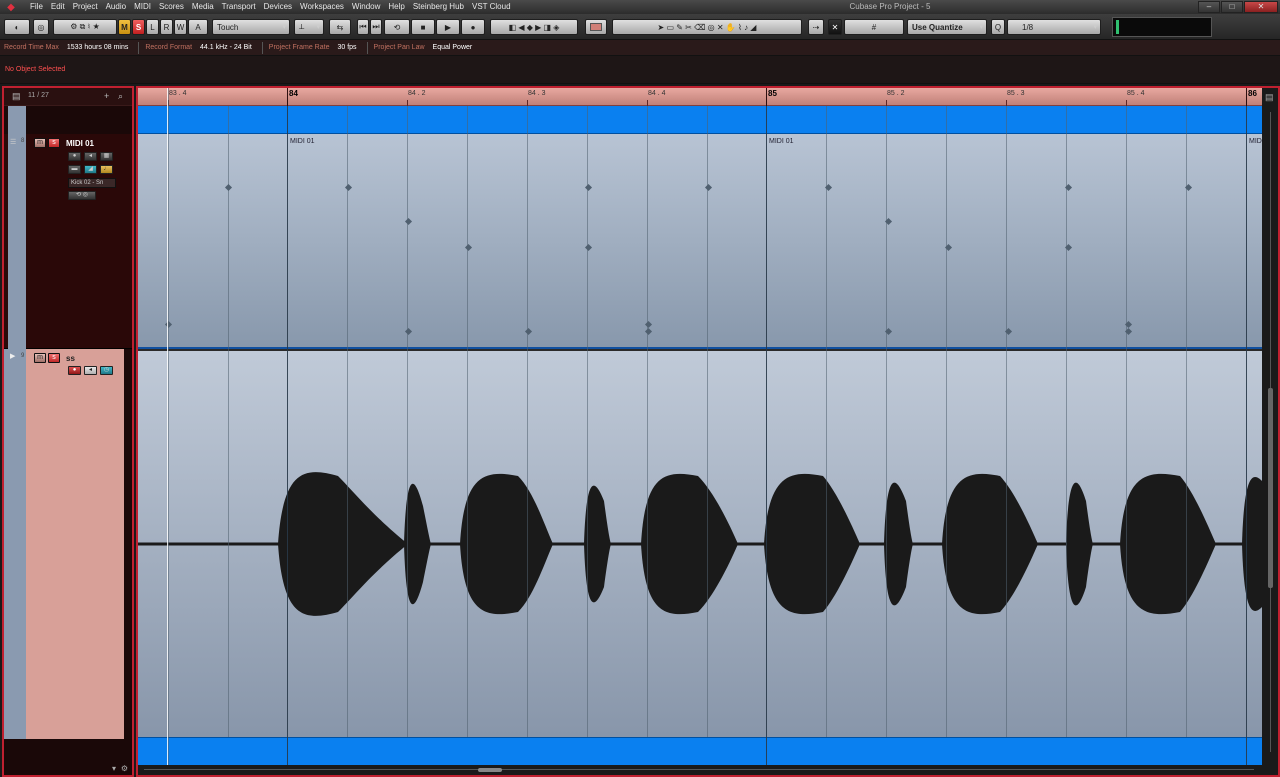  Describe the element at coordinates (438, 7) in the screenshot. I see `menu-steinberg-hub: Steinberg Hub` at that location.